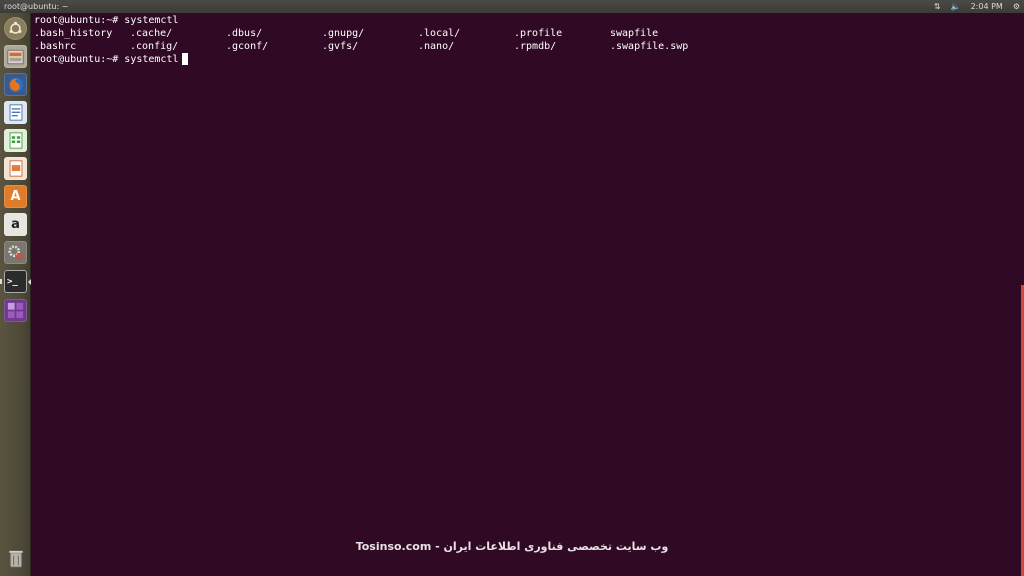 Image resolution: width=1024 pixels, height=576 pixels. What do you see at coordinates (55, 46) in the screenshot?
I see `ls-entry: .bashrc` at bounding box center [55, 46].